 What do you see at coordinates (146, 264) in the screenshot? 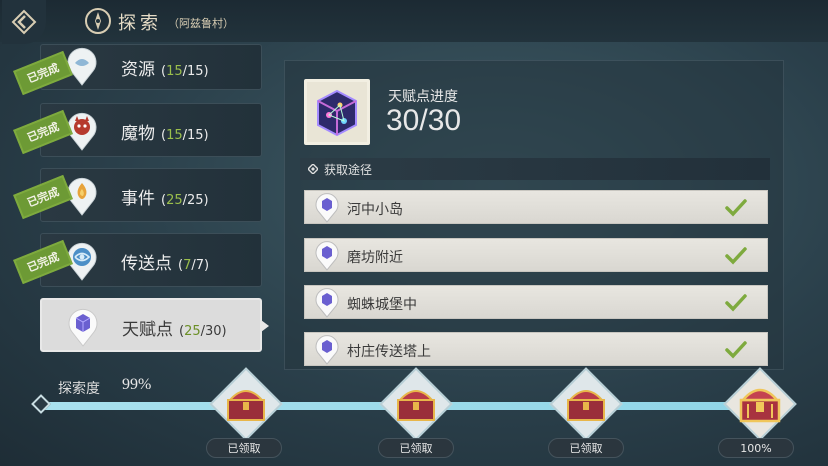
I see `category-label: 传送点` at bounding box center [146, 264].